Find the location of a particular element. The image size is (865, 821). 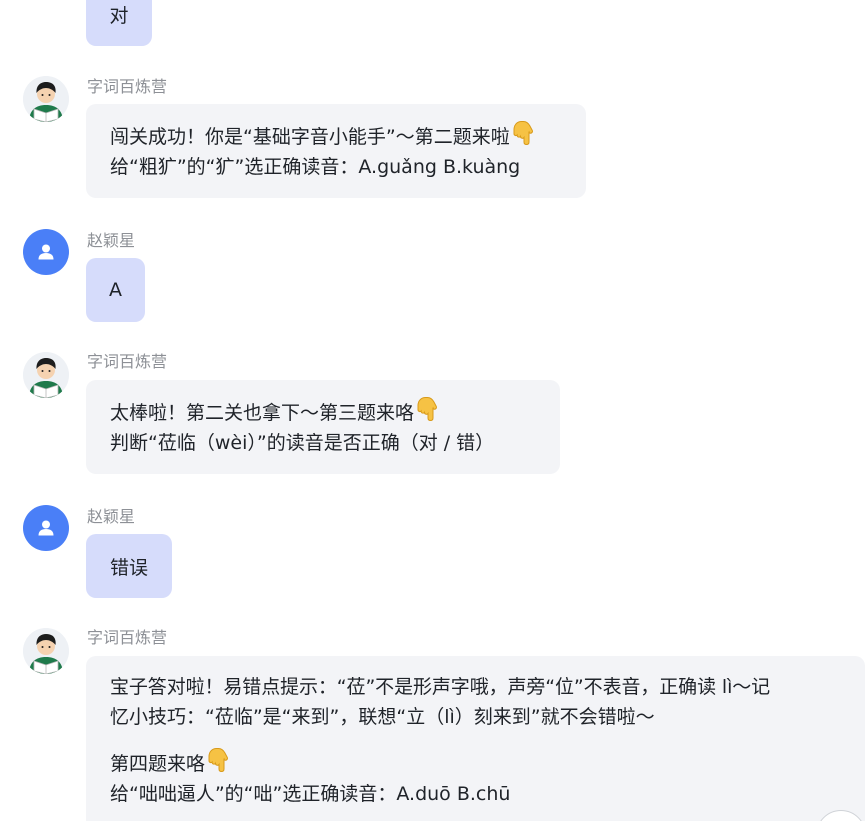

message-text: 对 is located at coordinates (119, 15).